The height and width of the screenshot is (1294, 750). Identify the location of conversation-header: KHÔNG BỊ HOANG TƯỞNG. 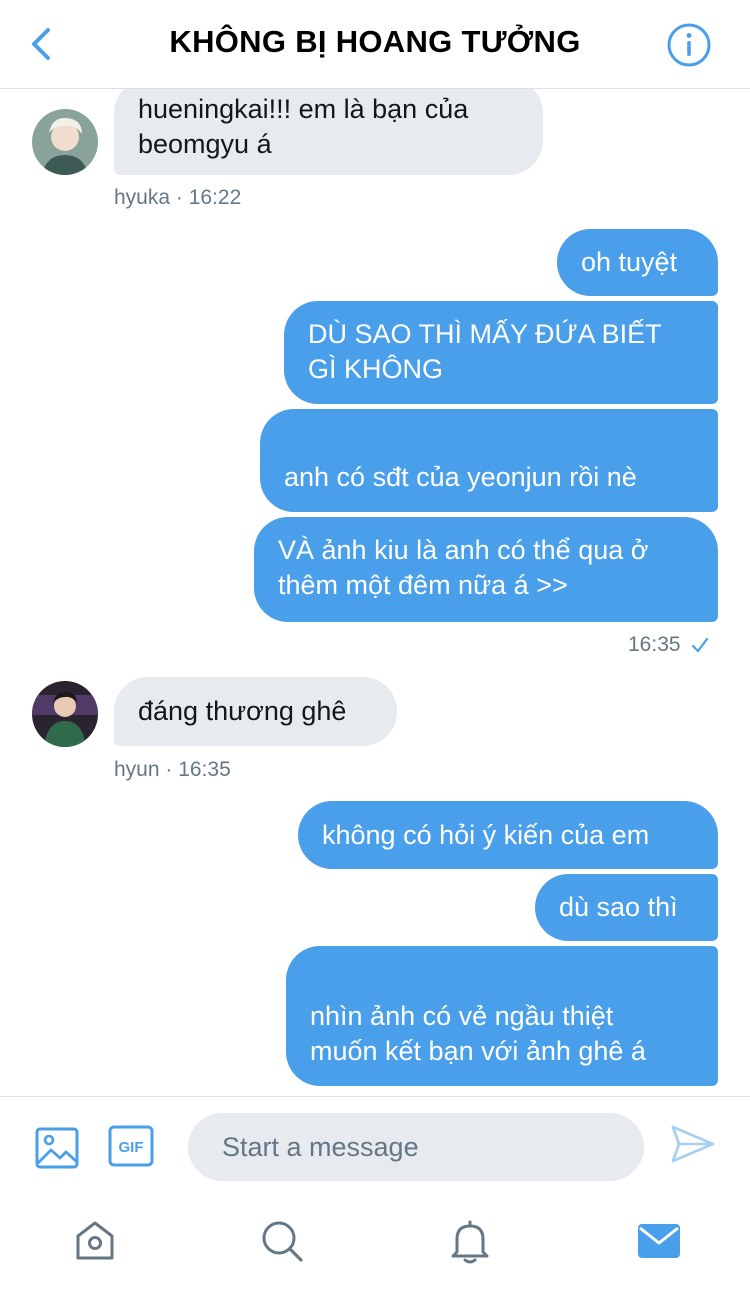
(375, 44).